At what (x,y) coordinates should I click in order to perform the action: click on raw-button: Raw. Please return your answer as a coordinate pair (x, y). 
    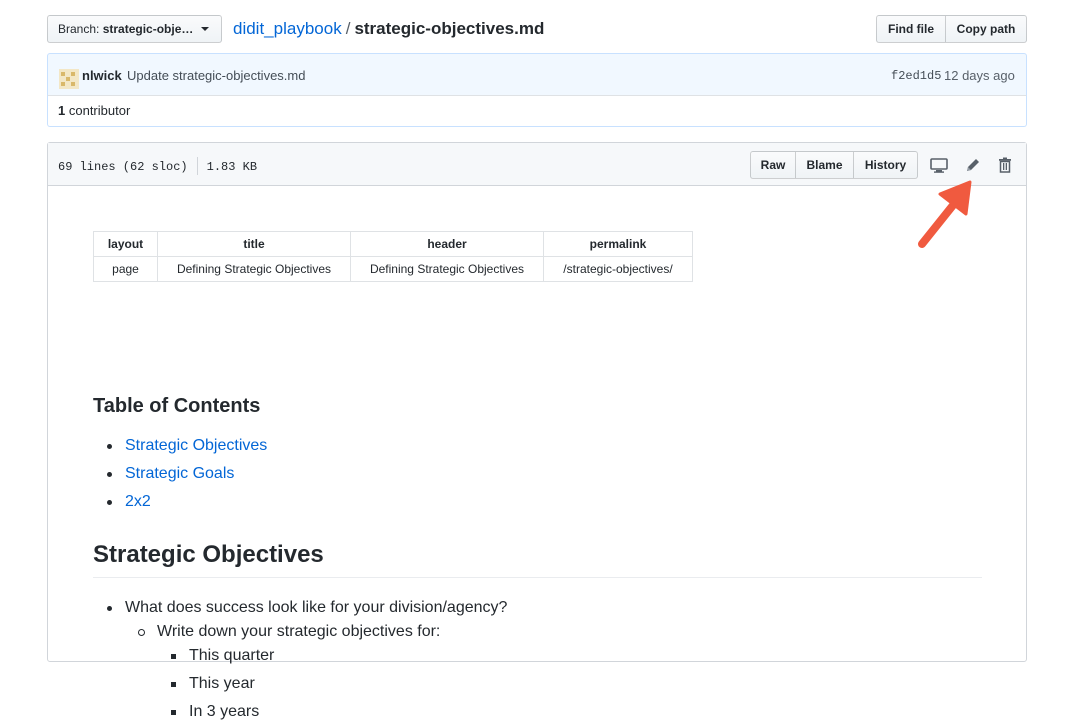
    Looking at the image, I should click on (773, 165).